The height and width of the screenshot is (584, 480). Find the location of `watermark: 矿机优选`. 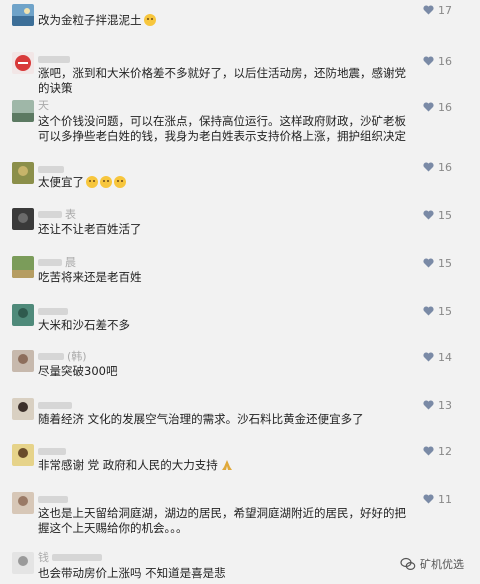

watermark: 矿机优选 is located at coordinates (432, 564).